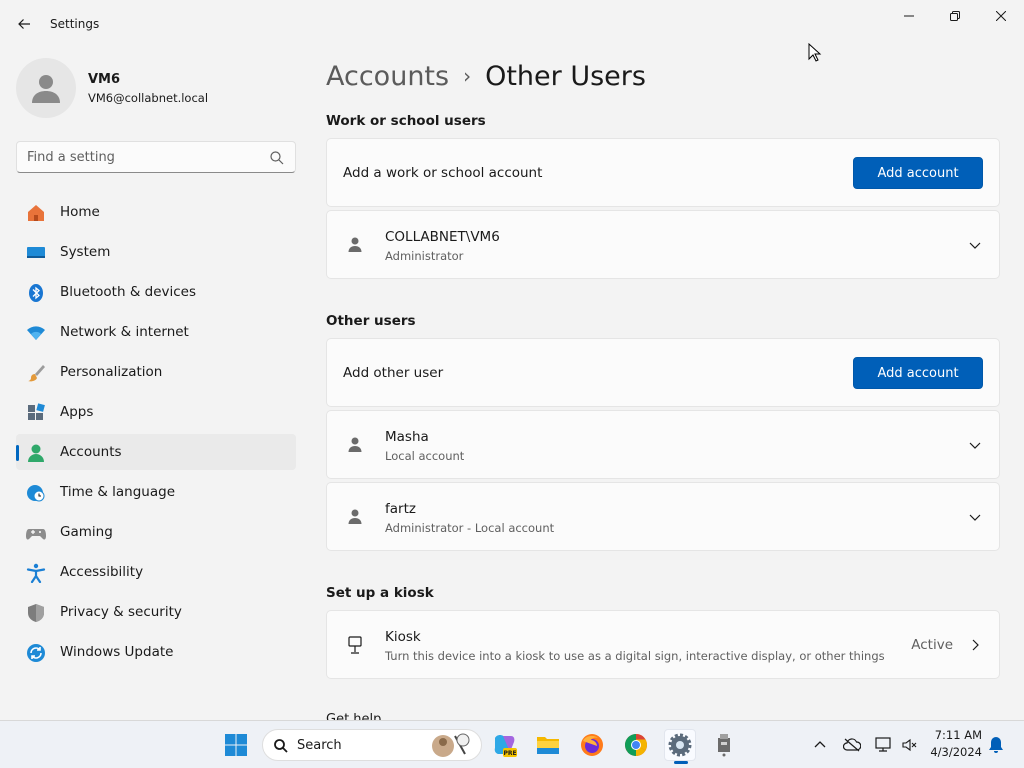  Describe the element at coordinates (75, 24) in the screenshot. I see `app-title: Settings` at that location.